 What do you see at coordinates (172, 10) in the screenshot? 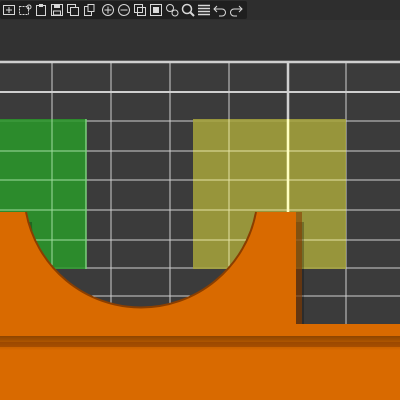
I see `settings-icon` at bounding box center [172, 10].